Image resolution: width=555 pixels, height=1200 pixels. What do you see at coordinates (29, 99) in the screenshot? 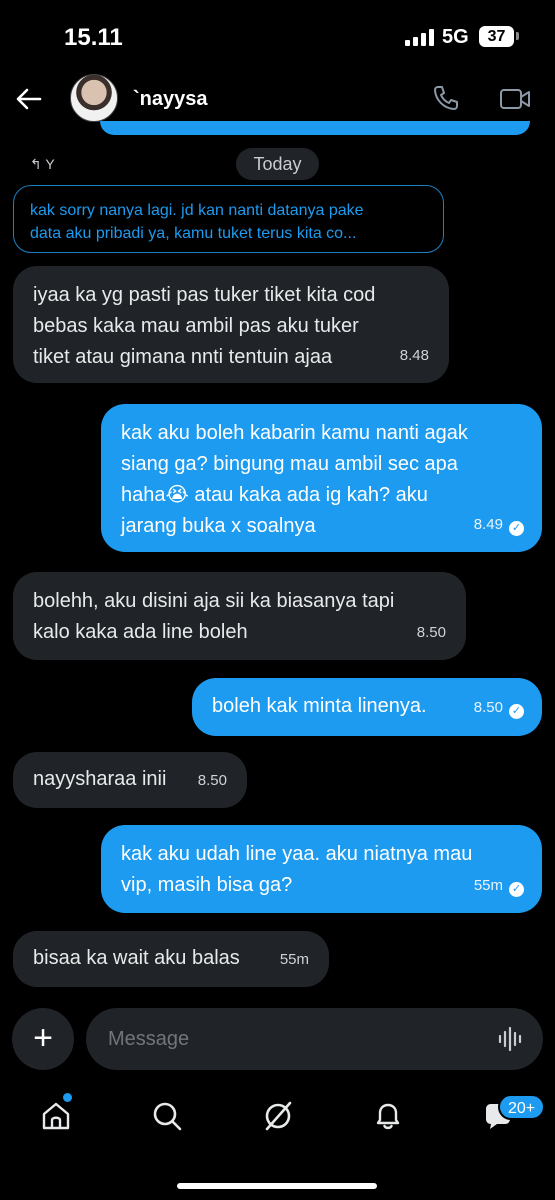
I see `back-arrow-icon` at bounding box center [29, 99].